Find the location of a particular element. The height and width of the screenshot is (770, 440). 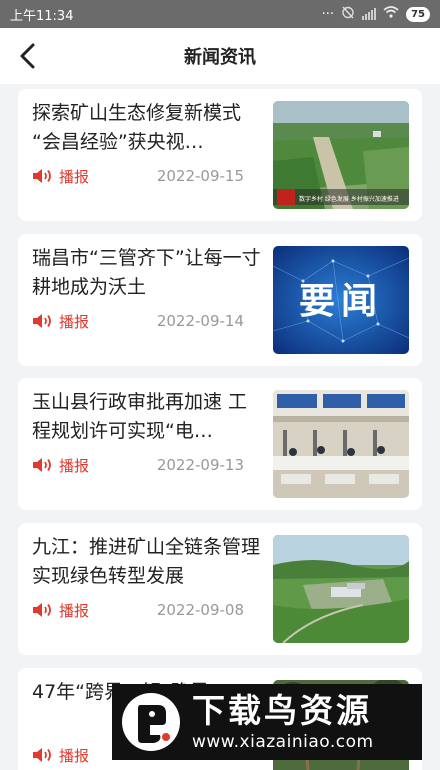

back-button is located at coordinates (28, 56).